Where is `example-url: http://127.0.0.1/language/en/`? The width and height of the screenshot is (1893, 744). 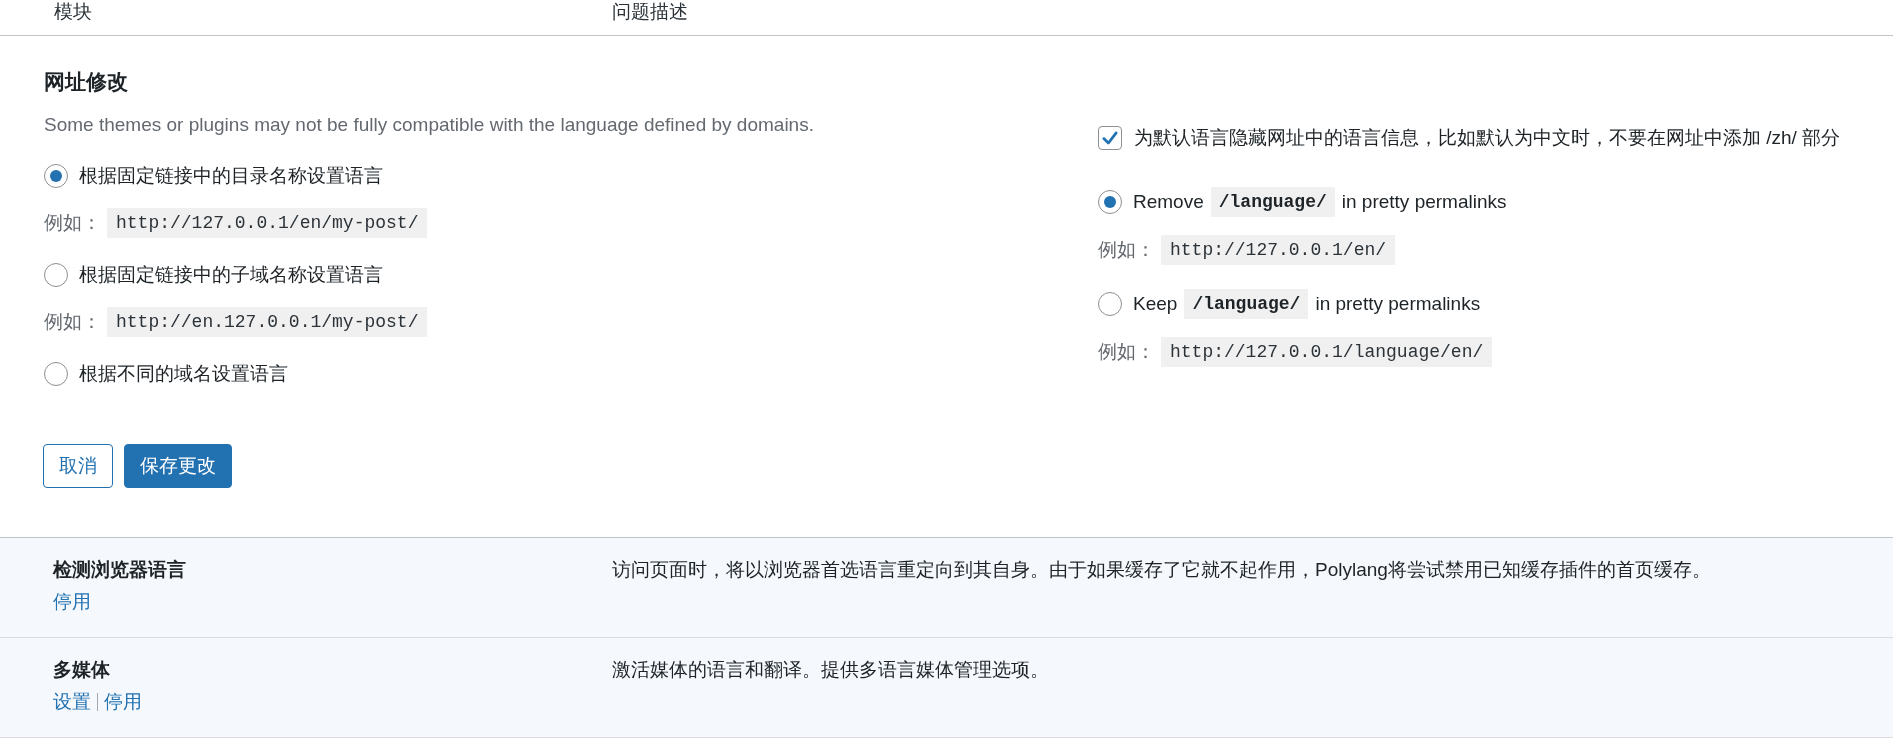
example-url: http://127.0.0.1/language/en/ is located at coordinates (1327, 352).